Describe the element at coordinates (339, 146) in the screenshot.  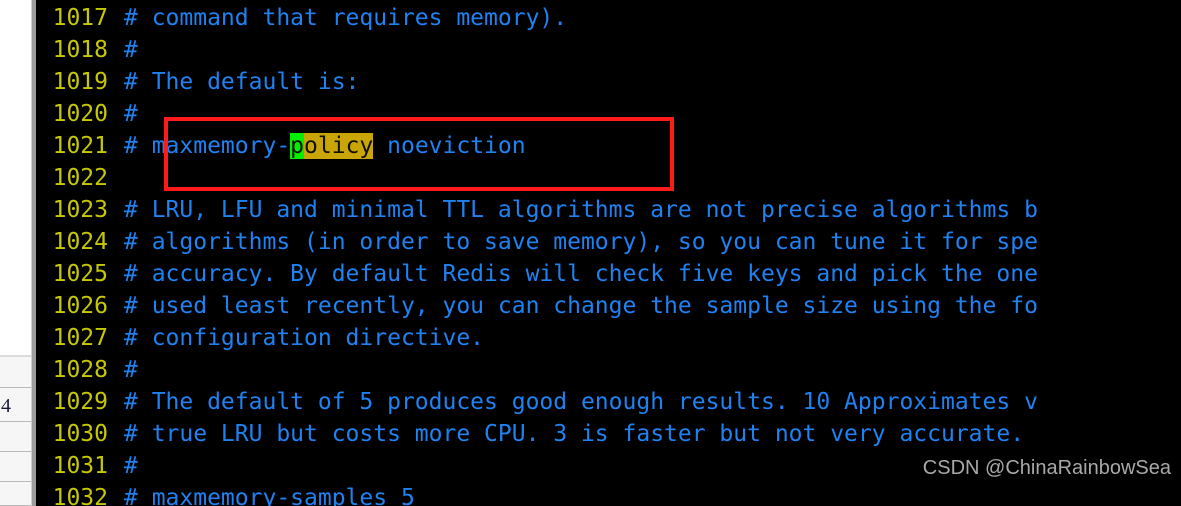
I see `search-match-highlight: olicy` at that location.